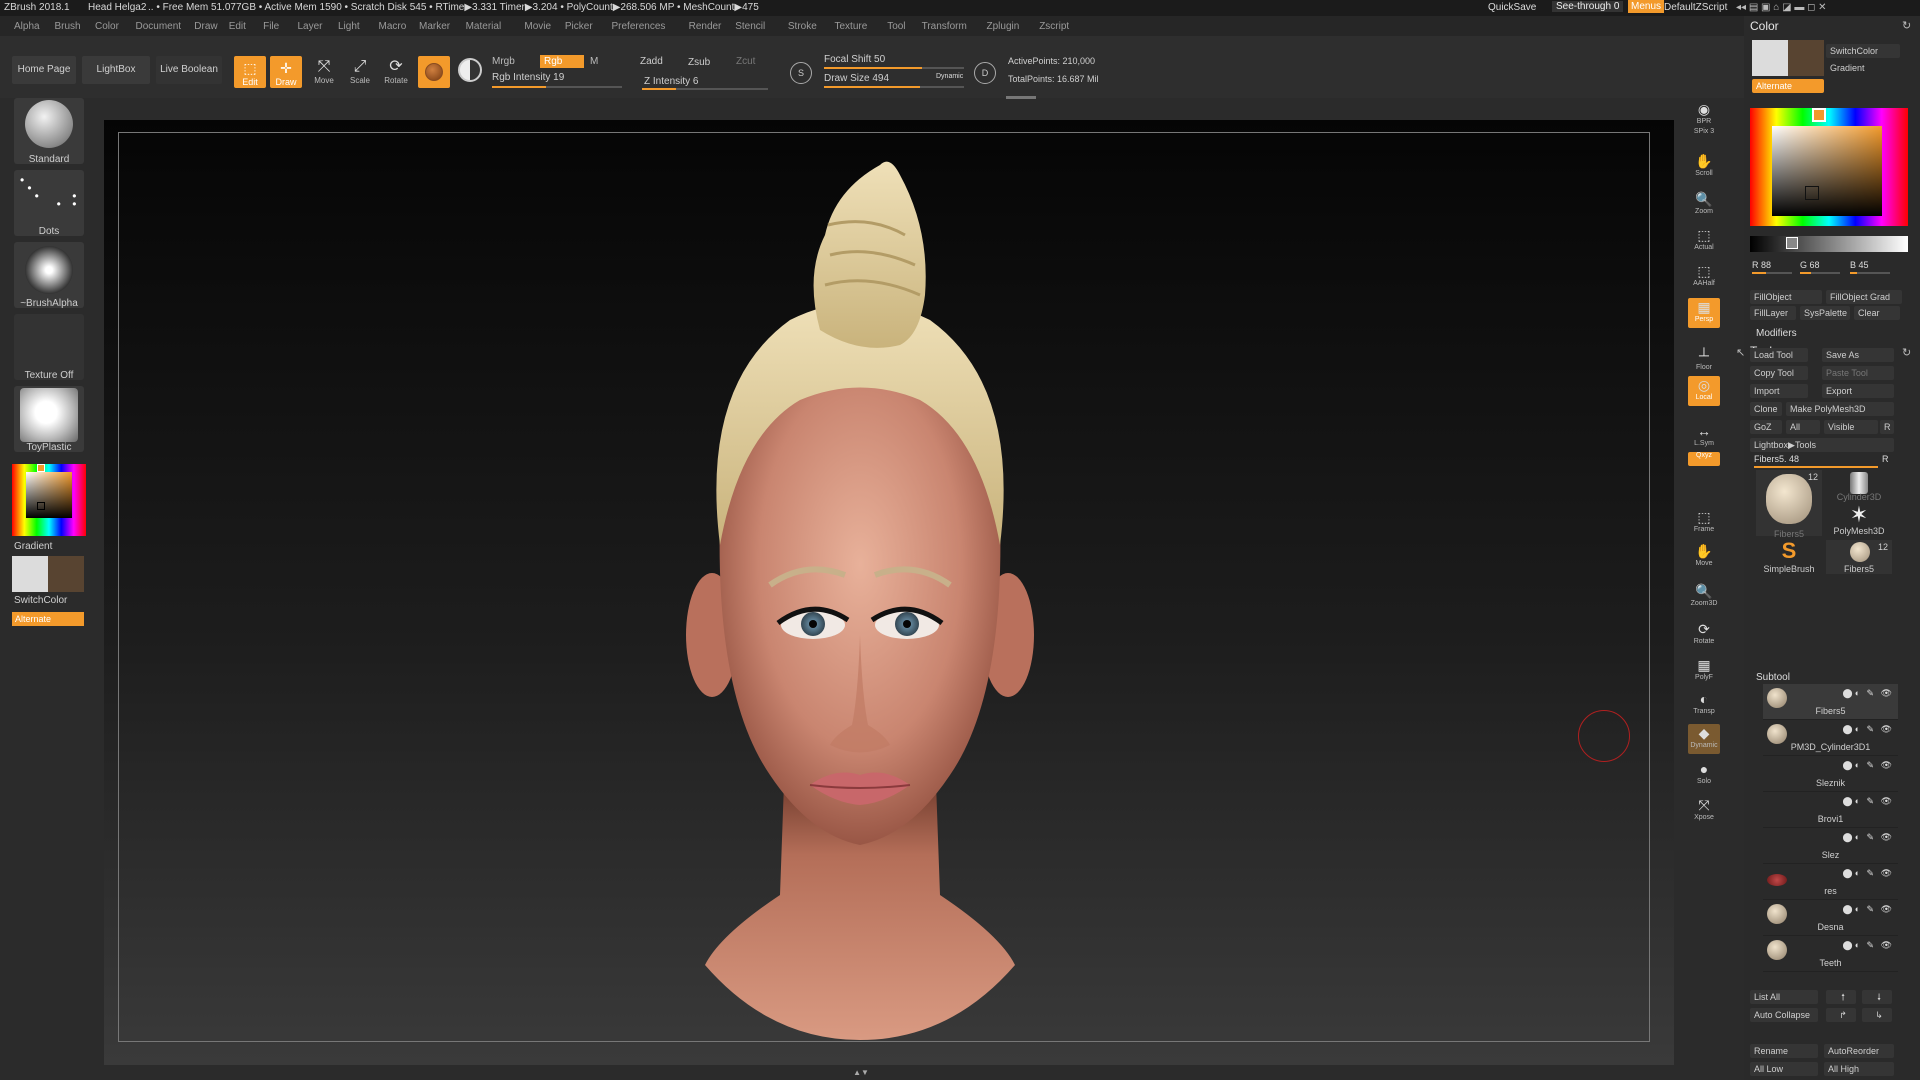  I want to click on b-slider: B 45, so click(1859, 265).